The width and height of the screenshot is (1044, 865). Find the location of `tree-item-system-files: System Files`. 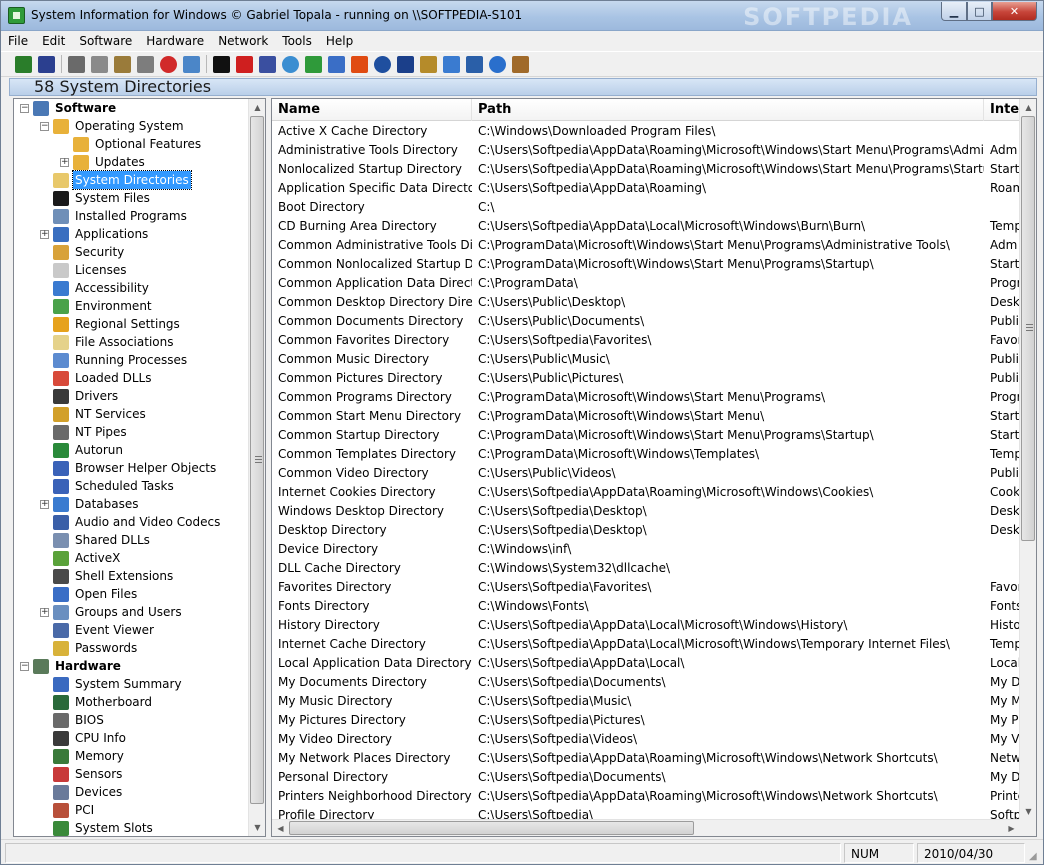

tree-item-system-files: System Files is located at coordinates (96, 198).